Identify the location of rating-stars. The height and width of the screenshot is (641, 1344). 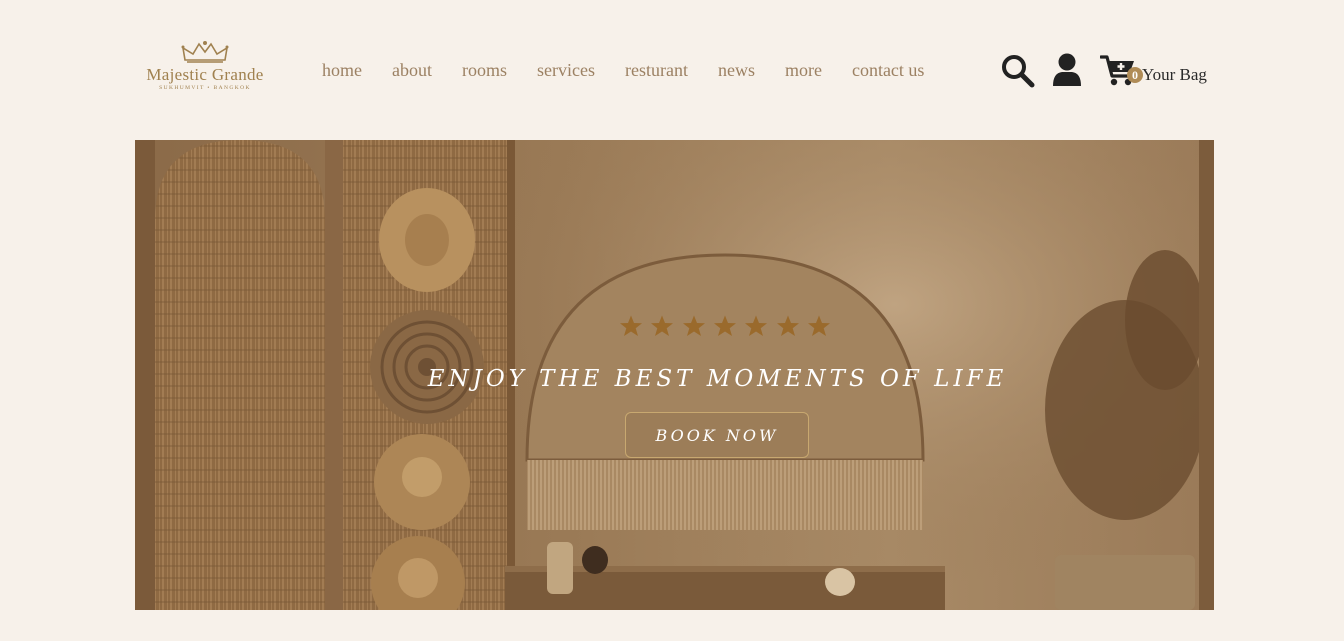
(725, 326).